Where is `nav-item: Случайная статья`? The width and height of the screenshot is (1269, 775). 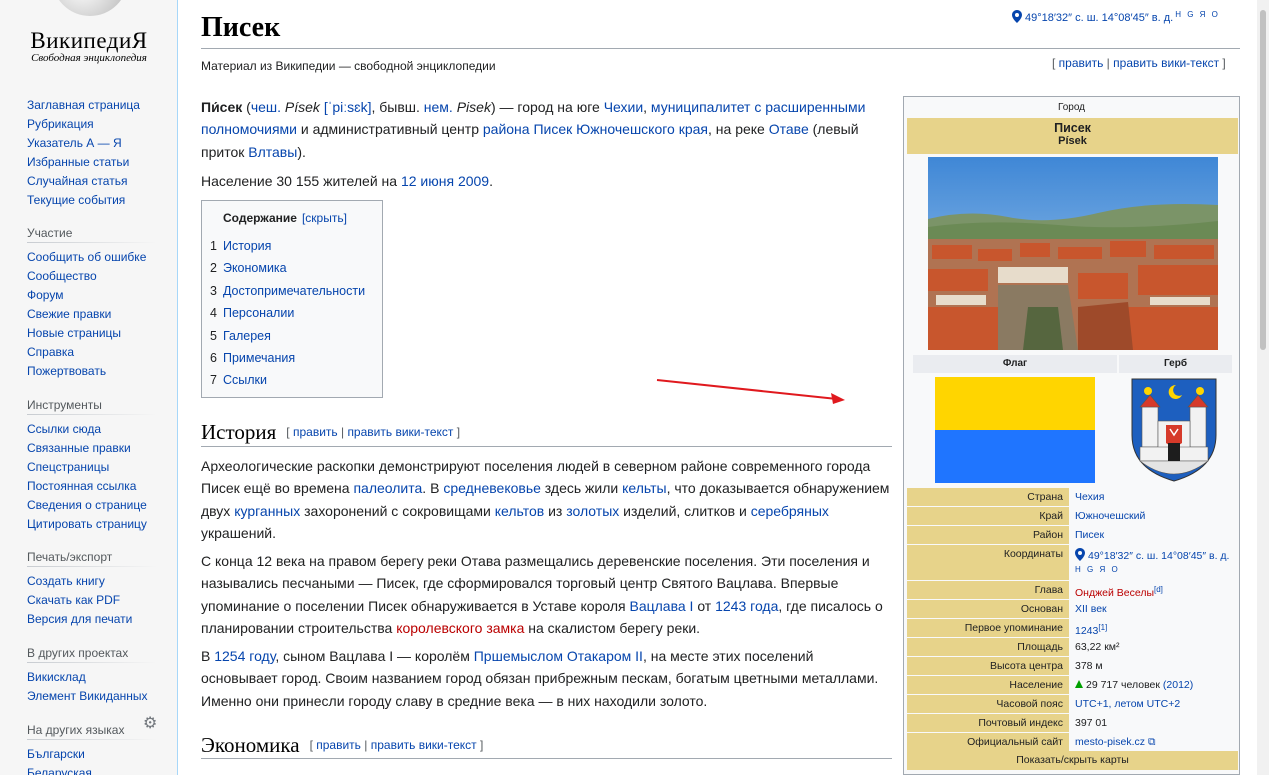
nav-item: Случайная статья is located at coordinates (92, 181).